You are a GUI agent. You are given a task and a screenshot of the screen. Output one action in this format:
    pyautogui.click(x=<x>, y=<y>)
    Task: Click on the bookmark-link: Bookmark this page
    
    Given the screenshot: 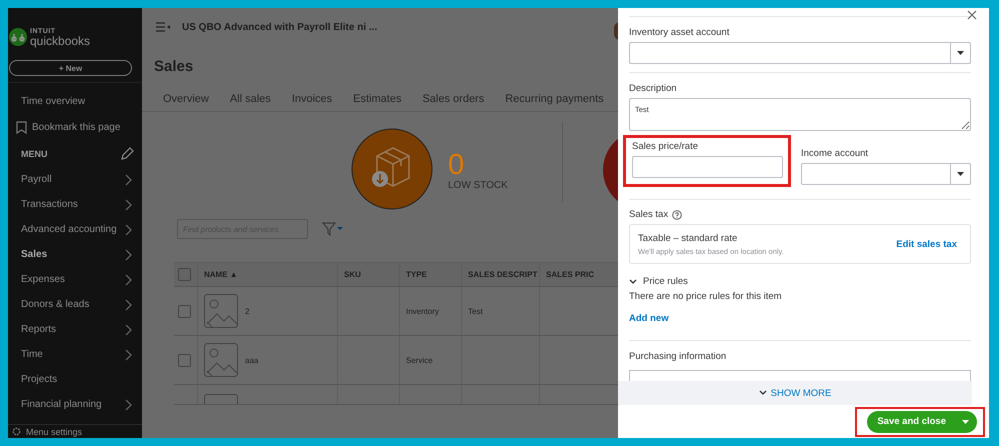 What is the action you would take?
    pyautogui.click(x=75, y=127)
    